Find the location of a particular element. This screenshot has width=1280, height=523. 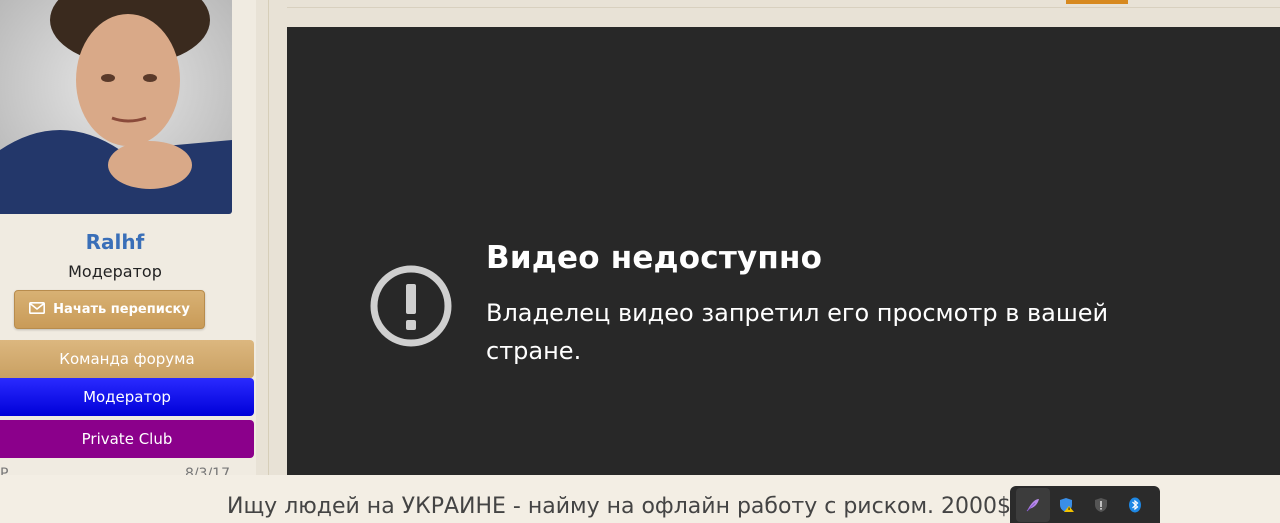

system-tray-popup is located at coordinates (1085, 504).